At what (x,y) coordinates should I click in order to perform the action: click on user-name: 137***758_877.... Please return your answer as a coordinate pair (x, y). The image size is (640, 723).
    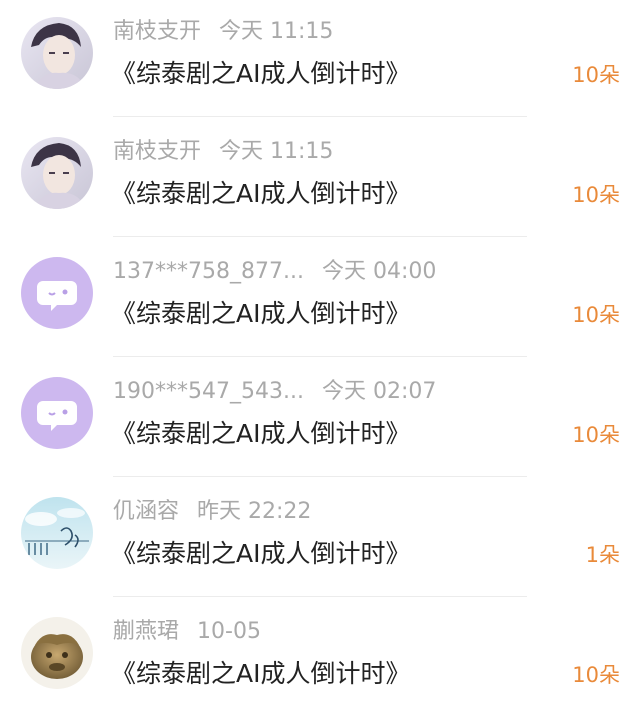
    Looking at the image, I should click on (208, 272).